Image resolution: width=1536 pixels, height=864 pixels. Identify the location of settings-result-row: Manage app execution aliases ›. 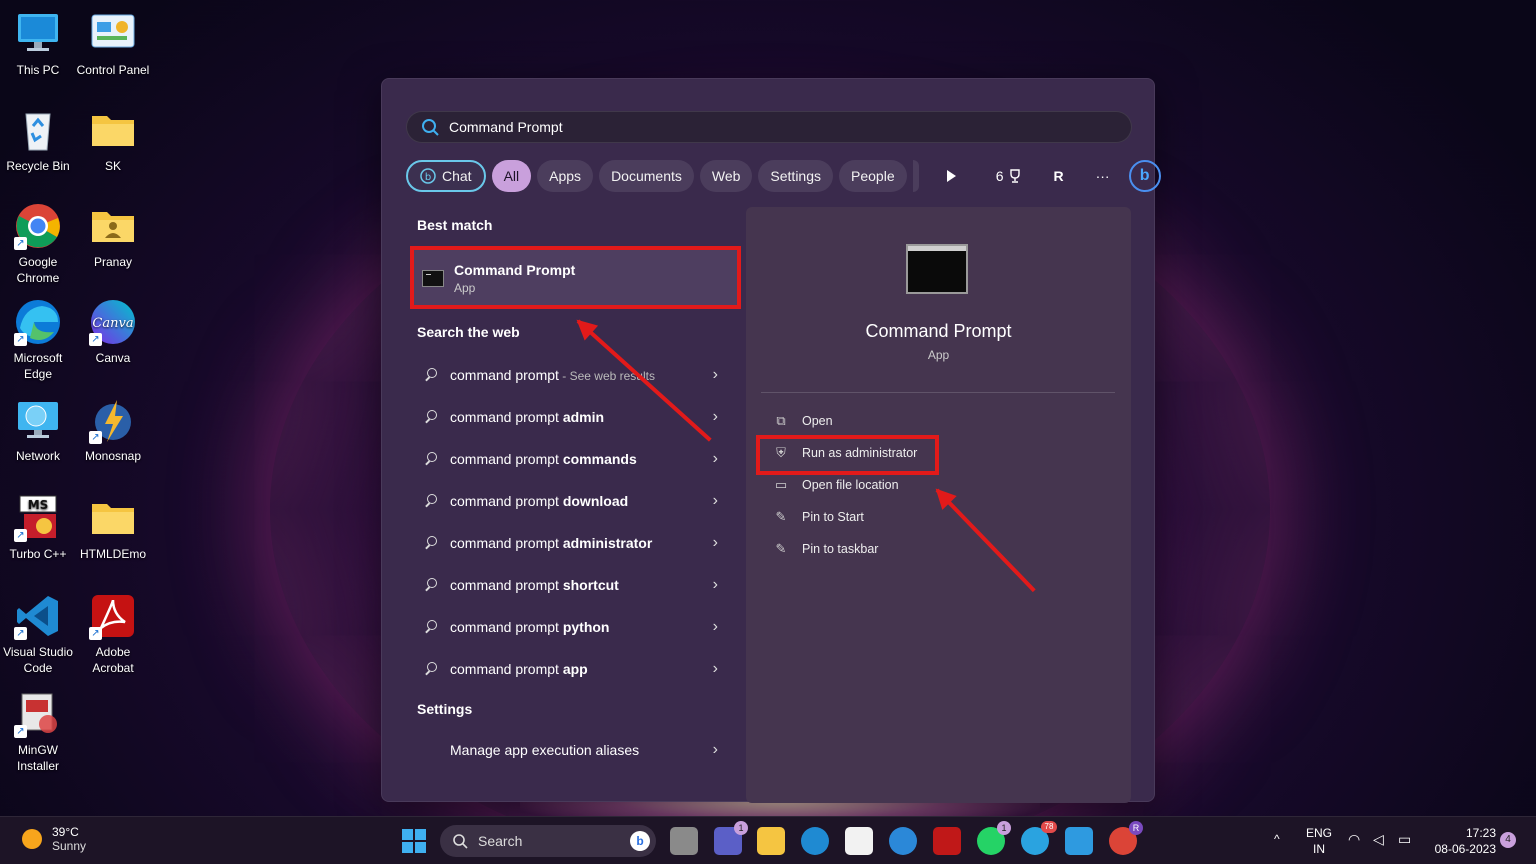
(567, 750).